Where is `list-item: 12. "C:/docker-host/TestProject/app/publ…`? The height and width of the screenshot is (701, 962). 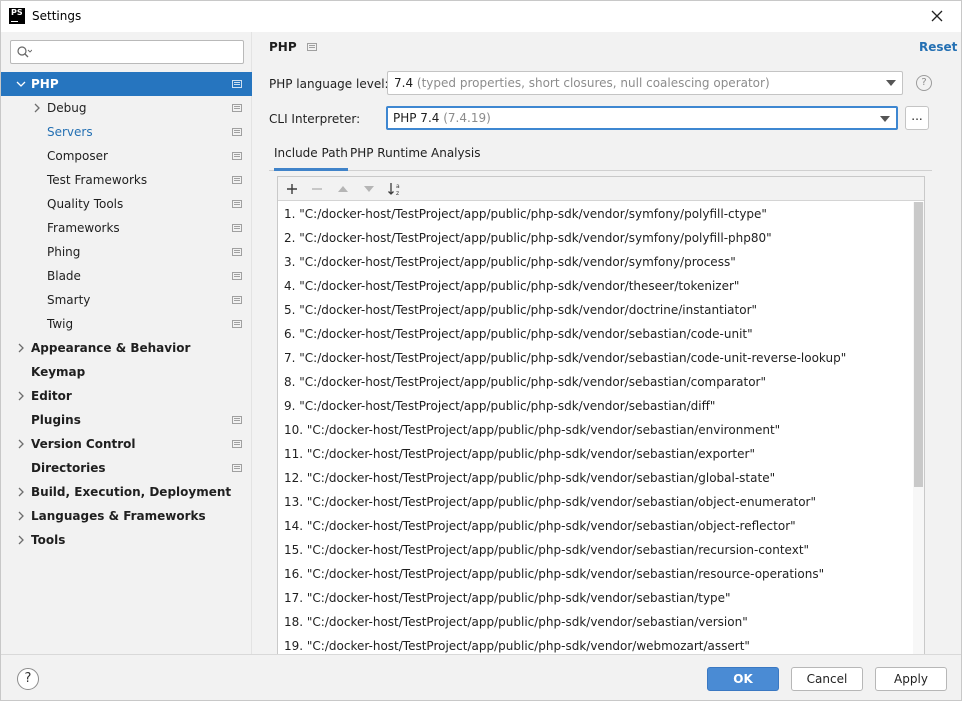 list-item: 12. "C:/docker-host/TestProject/app/publ… is located at coordinates (601, 478).